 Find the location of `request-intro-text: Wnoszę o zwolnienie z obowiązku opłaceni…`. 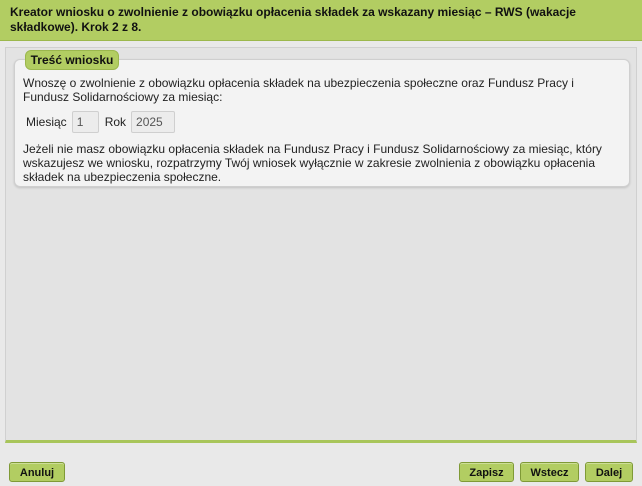

request-intro-text: Wnoszę o zwolnienie z obowiązku opłaceni… is located at coordinates (298, 90).